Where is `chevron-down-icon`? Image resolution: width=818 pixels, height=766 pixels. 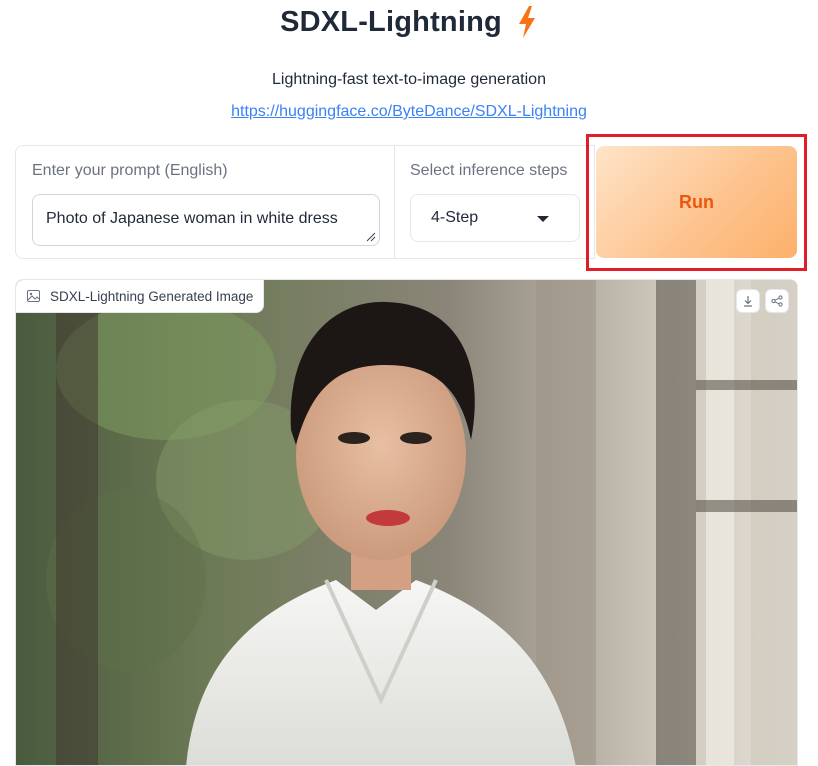 chevron-down-icon is located at coordinates (543, 219).